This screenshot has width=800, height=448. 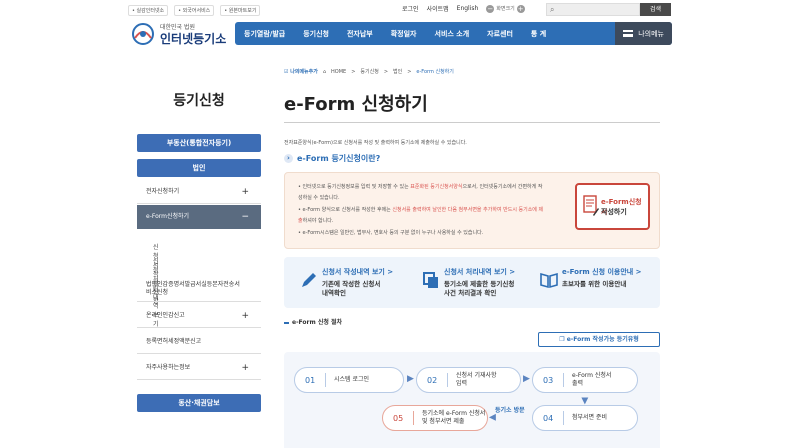 I want to click on card-title: e-Form 신청 이용안내 >, so click(x=602, y=272).